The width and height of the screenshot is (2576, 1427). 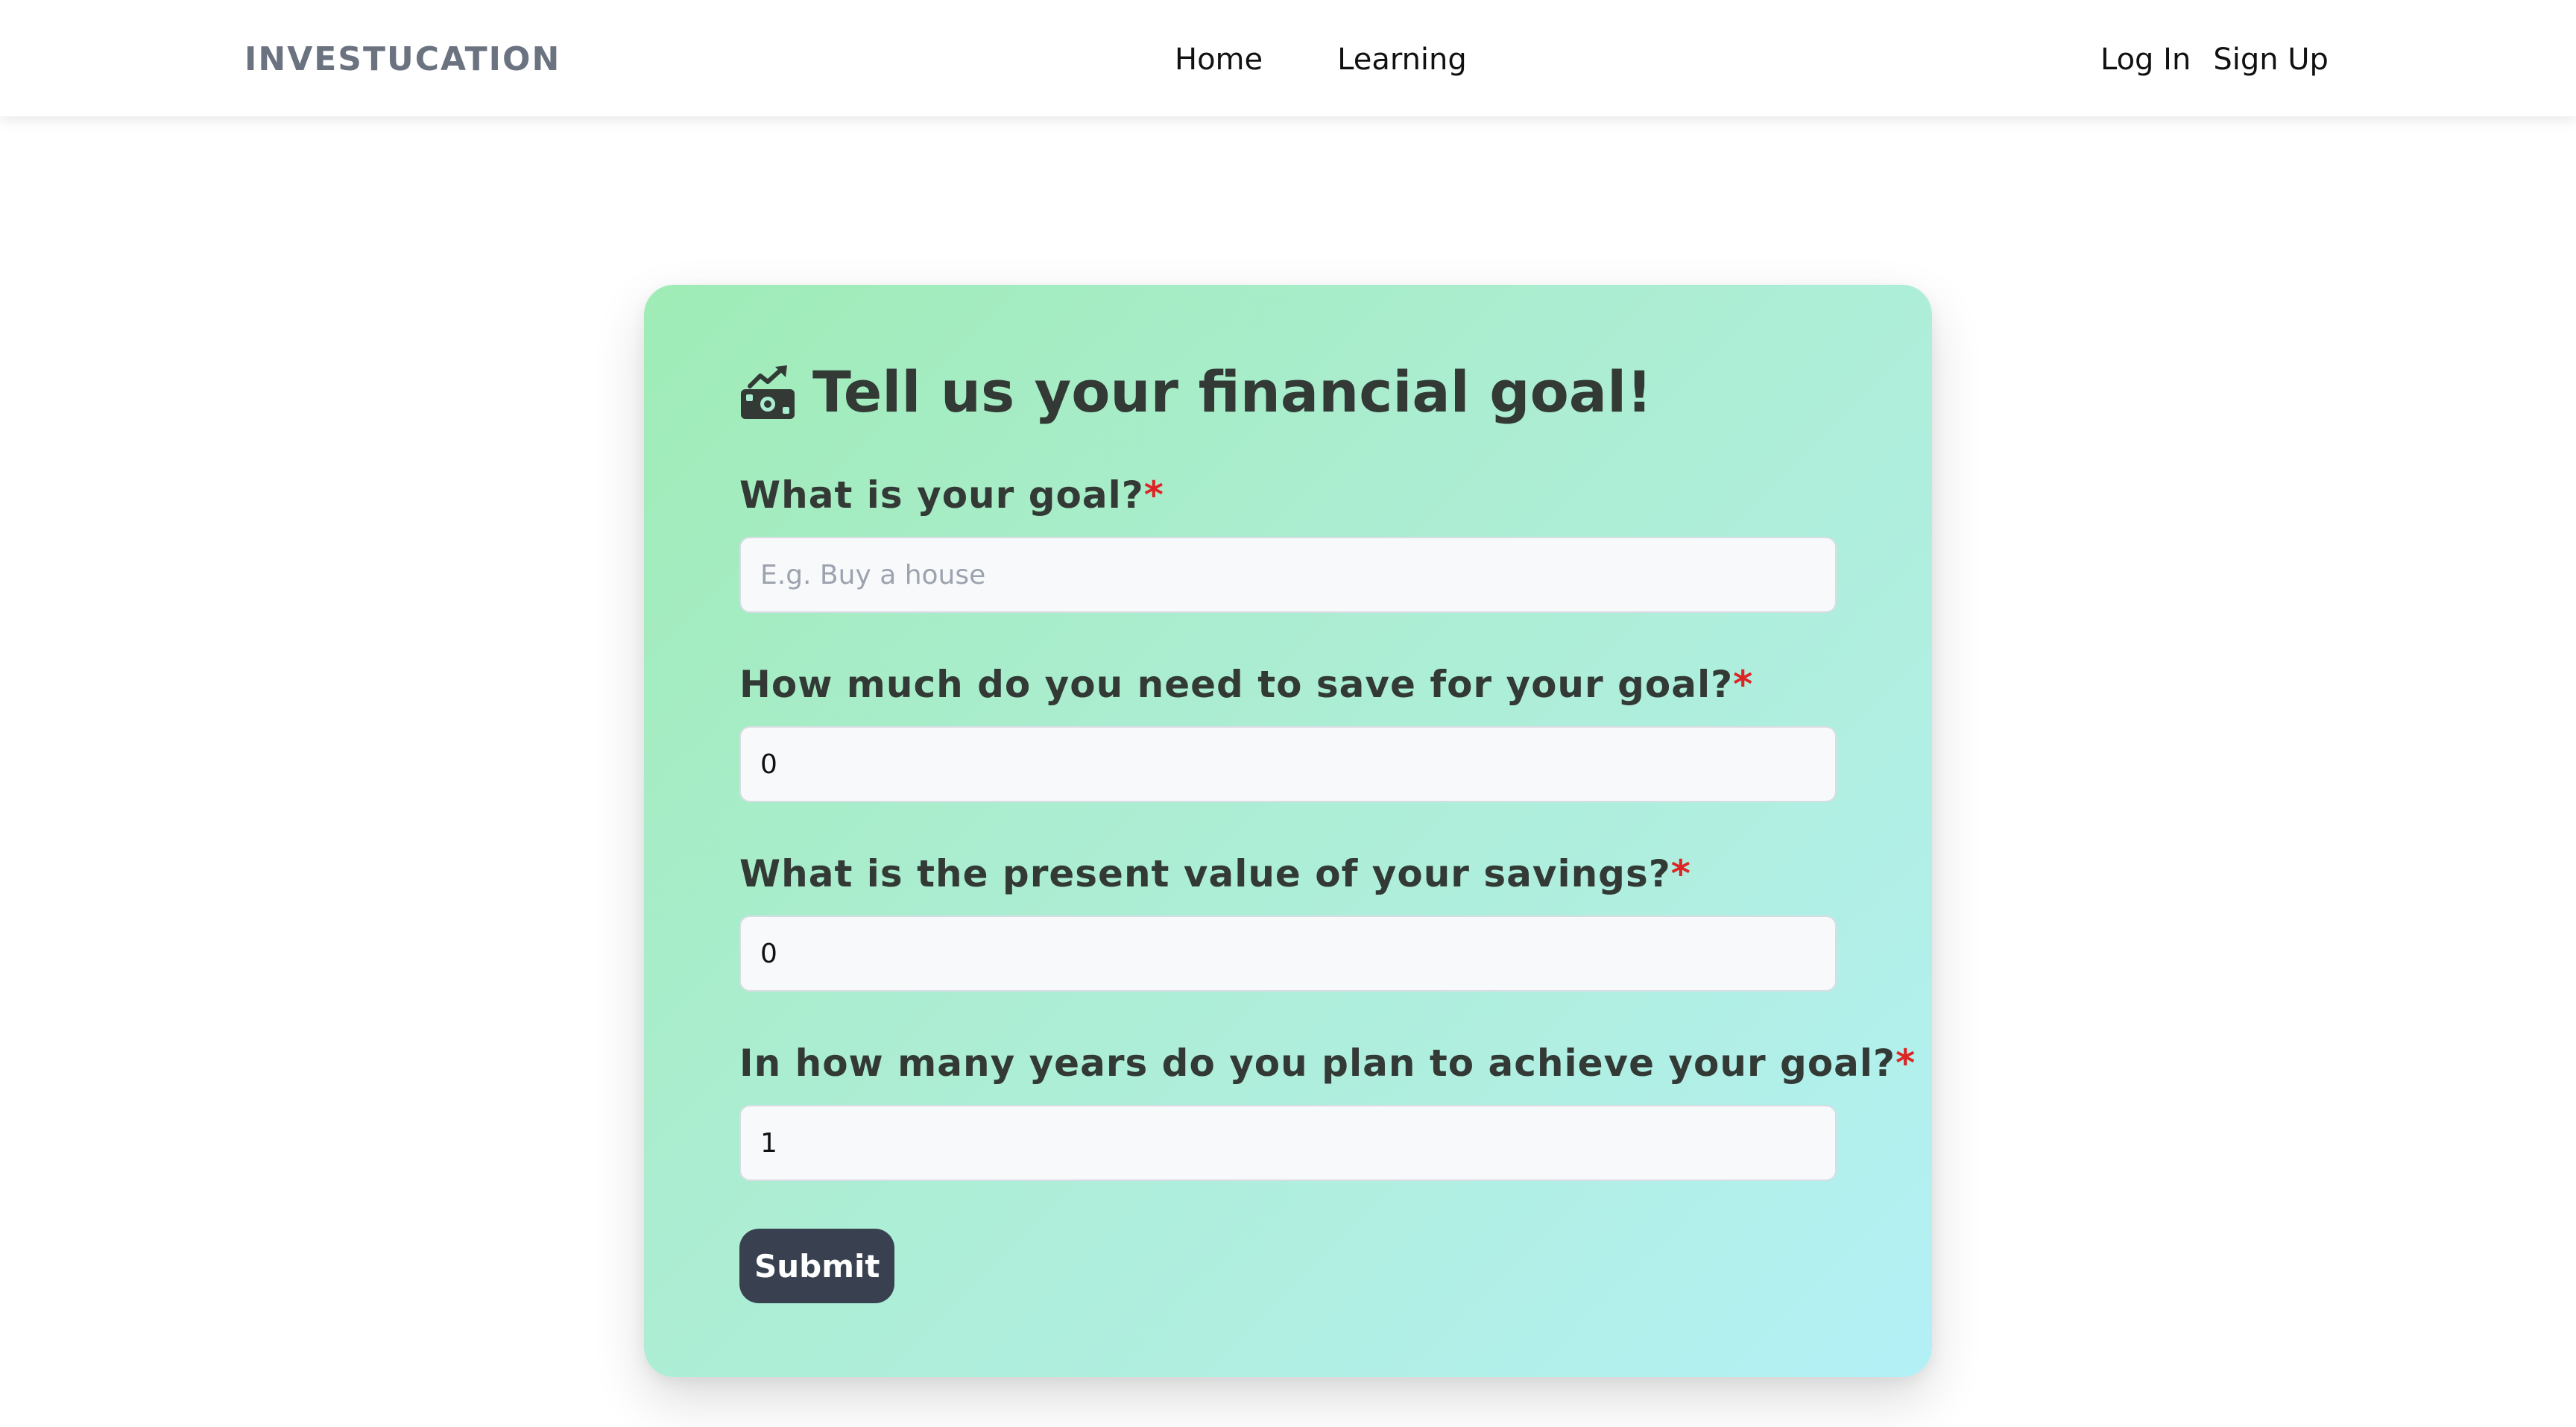 What do you see at coordinates (1288, 764) in the screenshot?
I see `target-amount-input` at bounding box center [1288, 764].